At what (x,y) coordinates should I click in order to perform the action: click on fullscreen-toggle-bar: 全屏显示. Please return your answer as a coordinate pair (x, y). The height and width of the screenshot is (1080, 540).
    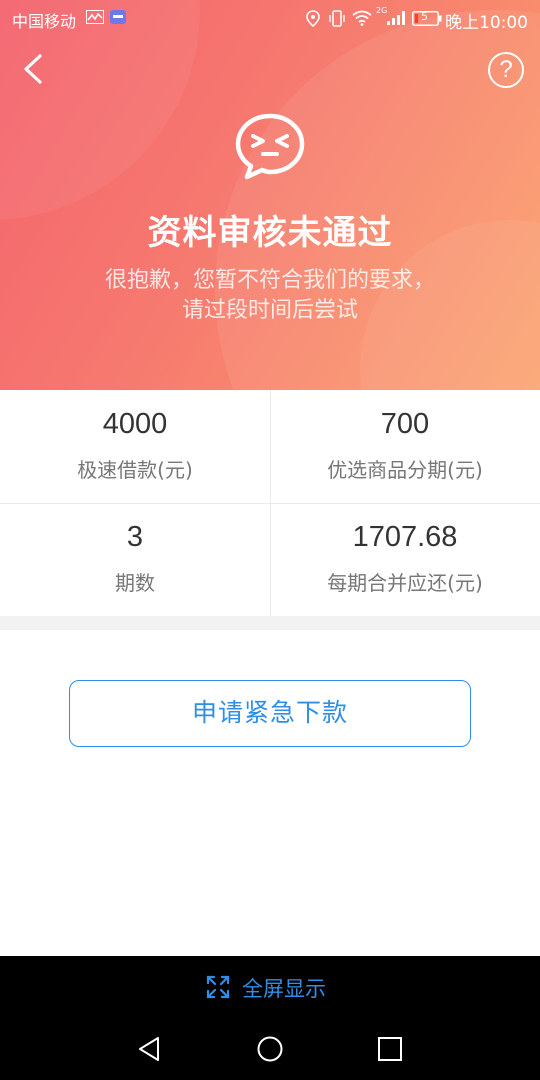
    Looking at the image, I should click on (270, 987).